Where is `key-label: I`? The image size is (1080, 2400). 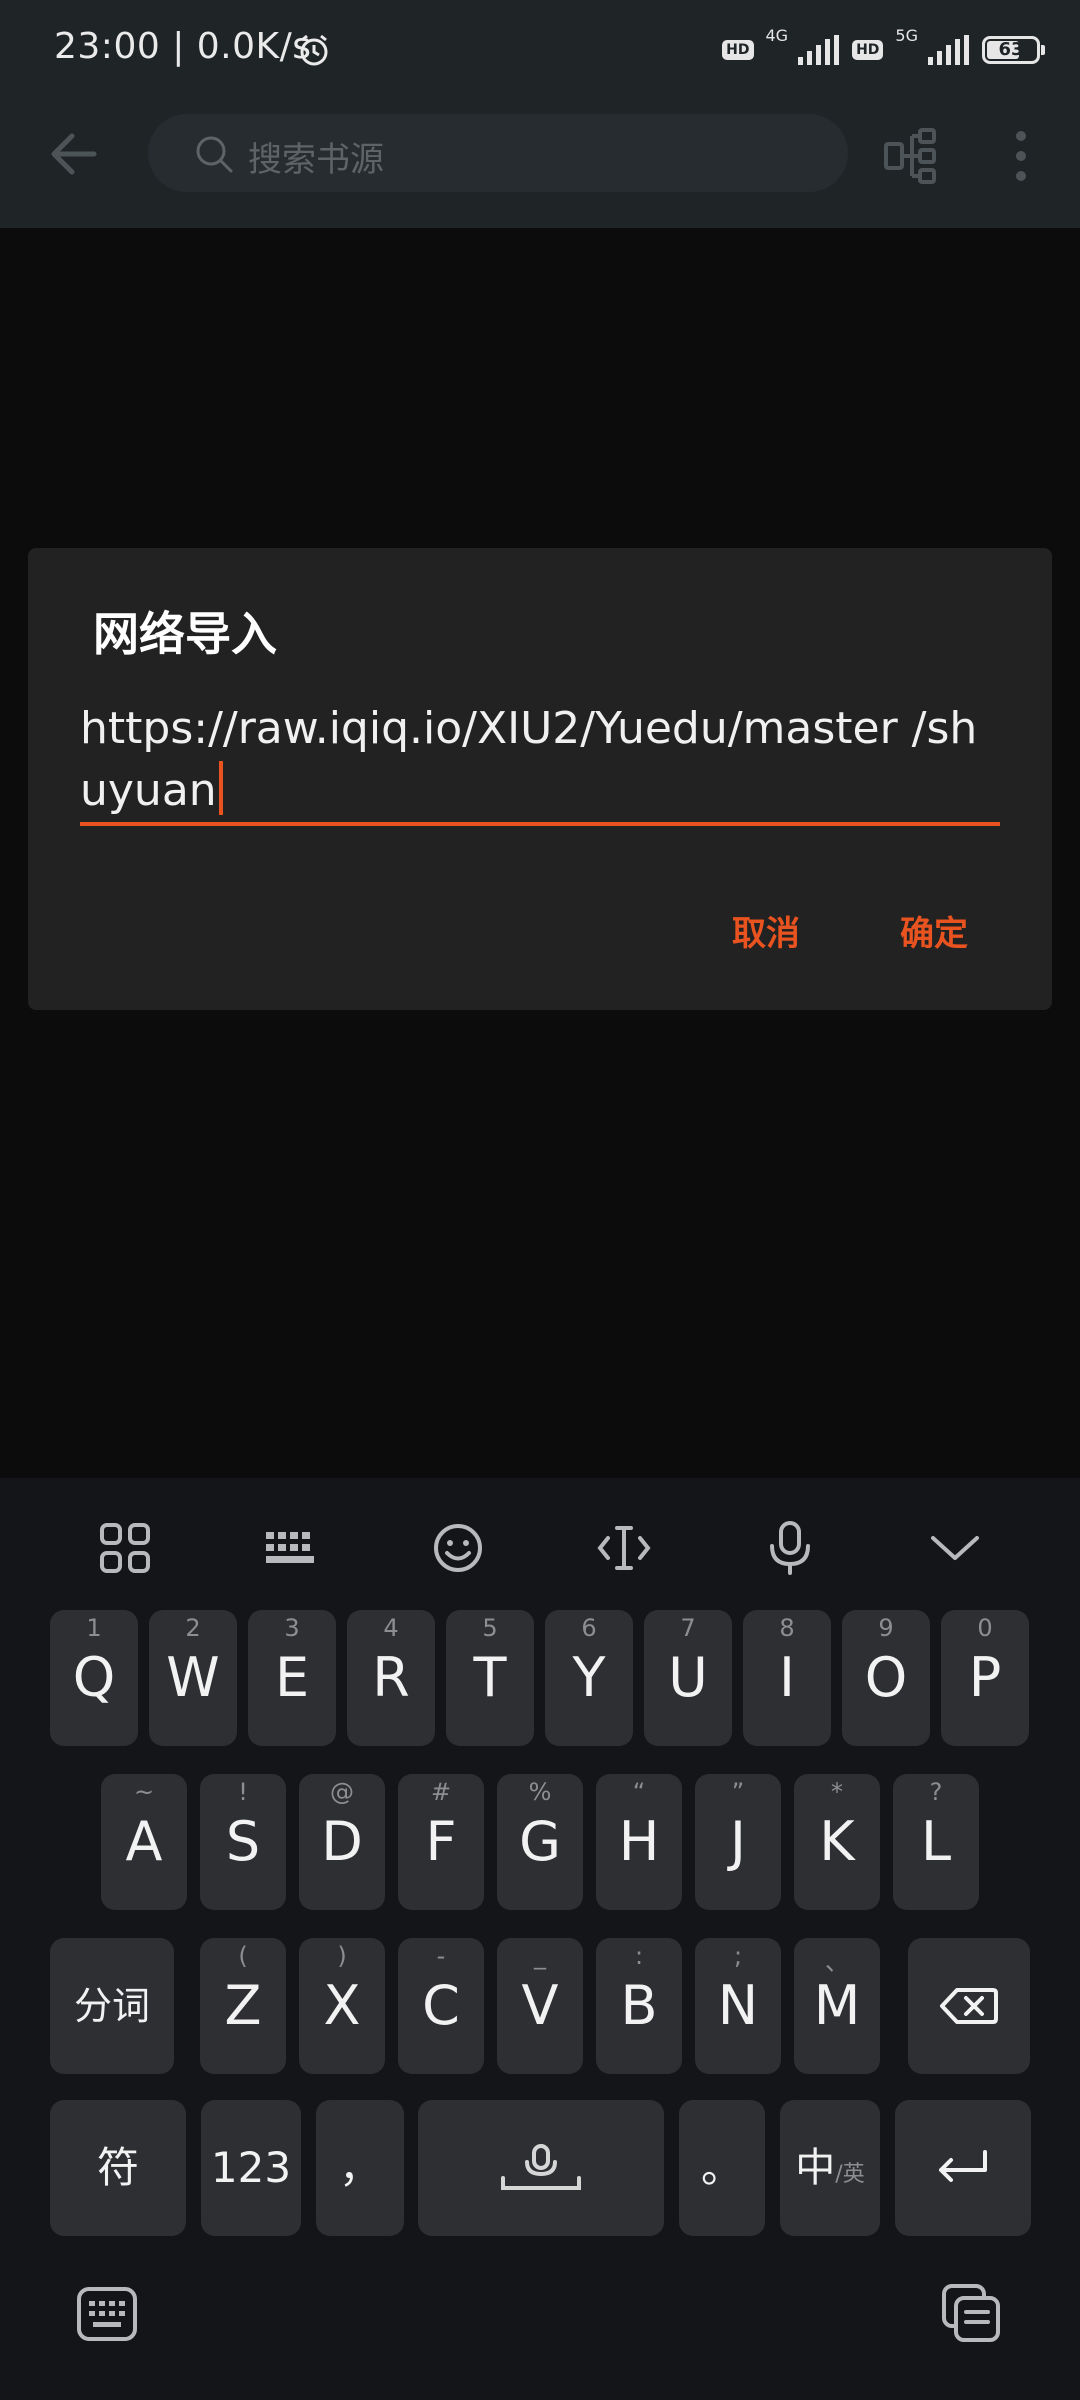 key-label: I is located at coordinates (787, 1677).